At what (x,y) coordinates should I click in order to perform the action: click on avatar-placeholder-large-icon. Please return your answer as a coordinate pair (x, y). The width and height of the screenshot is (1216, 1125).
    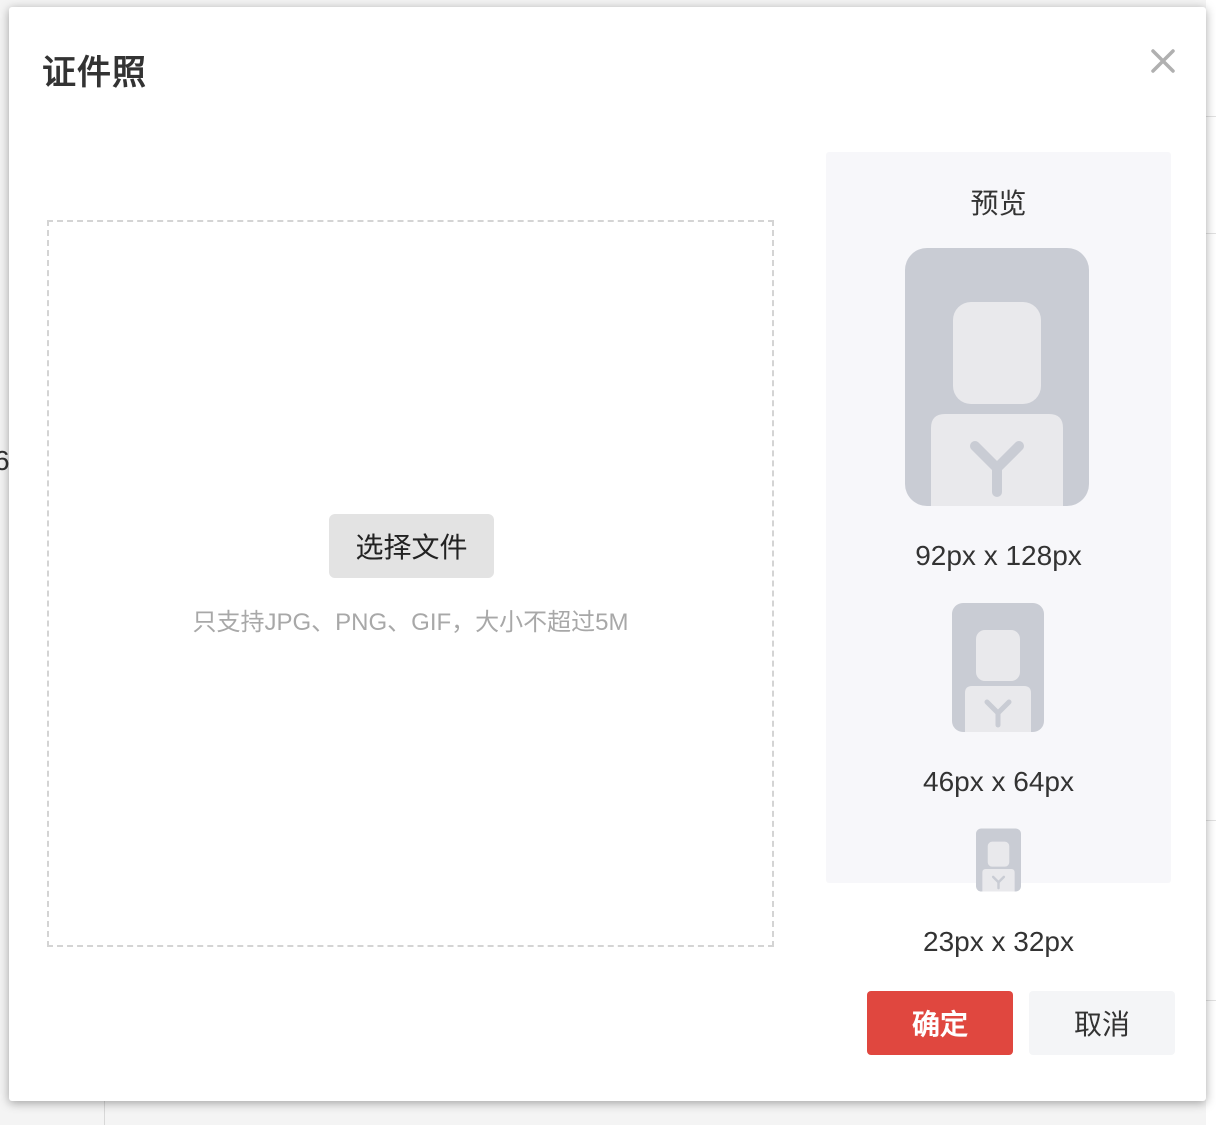
    Looking at the image, I should click on (997, 377).